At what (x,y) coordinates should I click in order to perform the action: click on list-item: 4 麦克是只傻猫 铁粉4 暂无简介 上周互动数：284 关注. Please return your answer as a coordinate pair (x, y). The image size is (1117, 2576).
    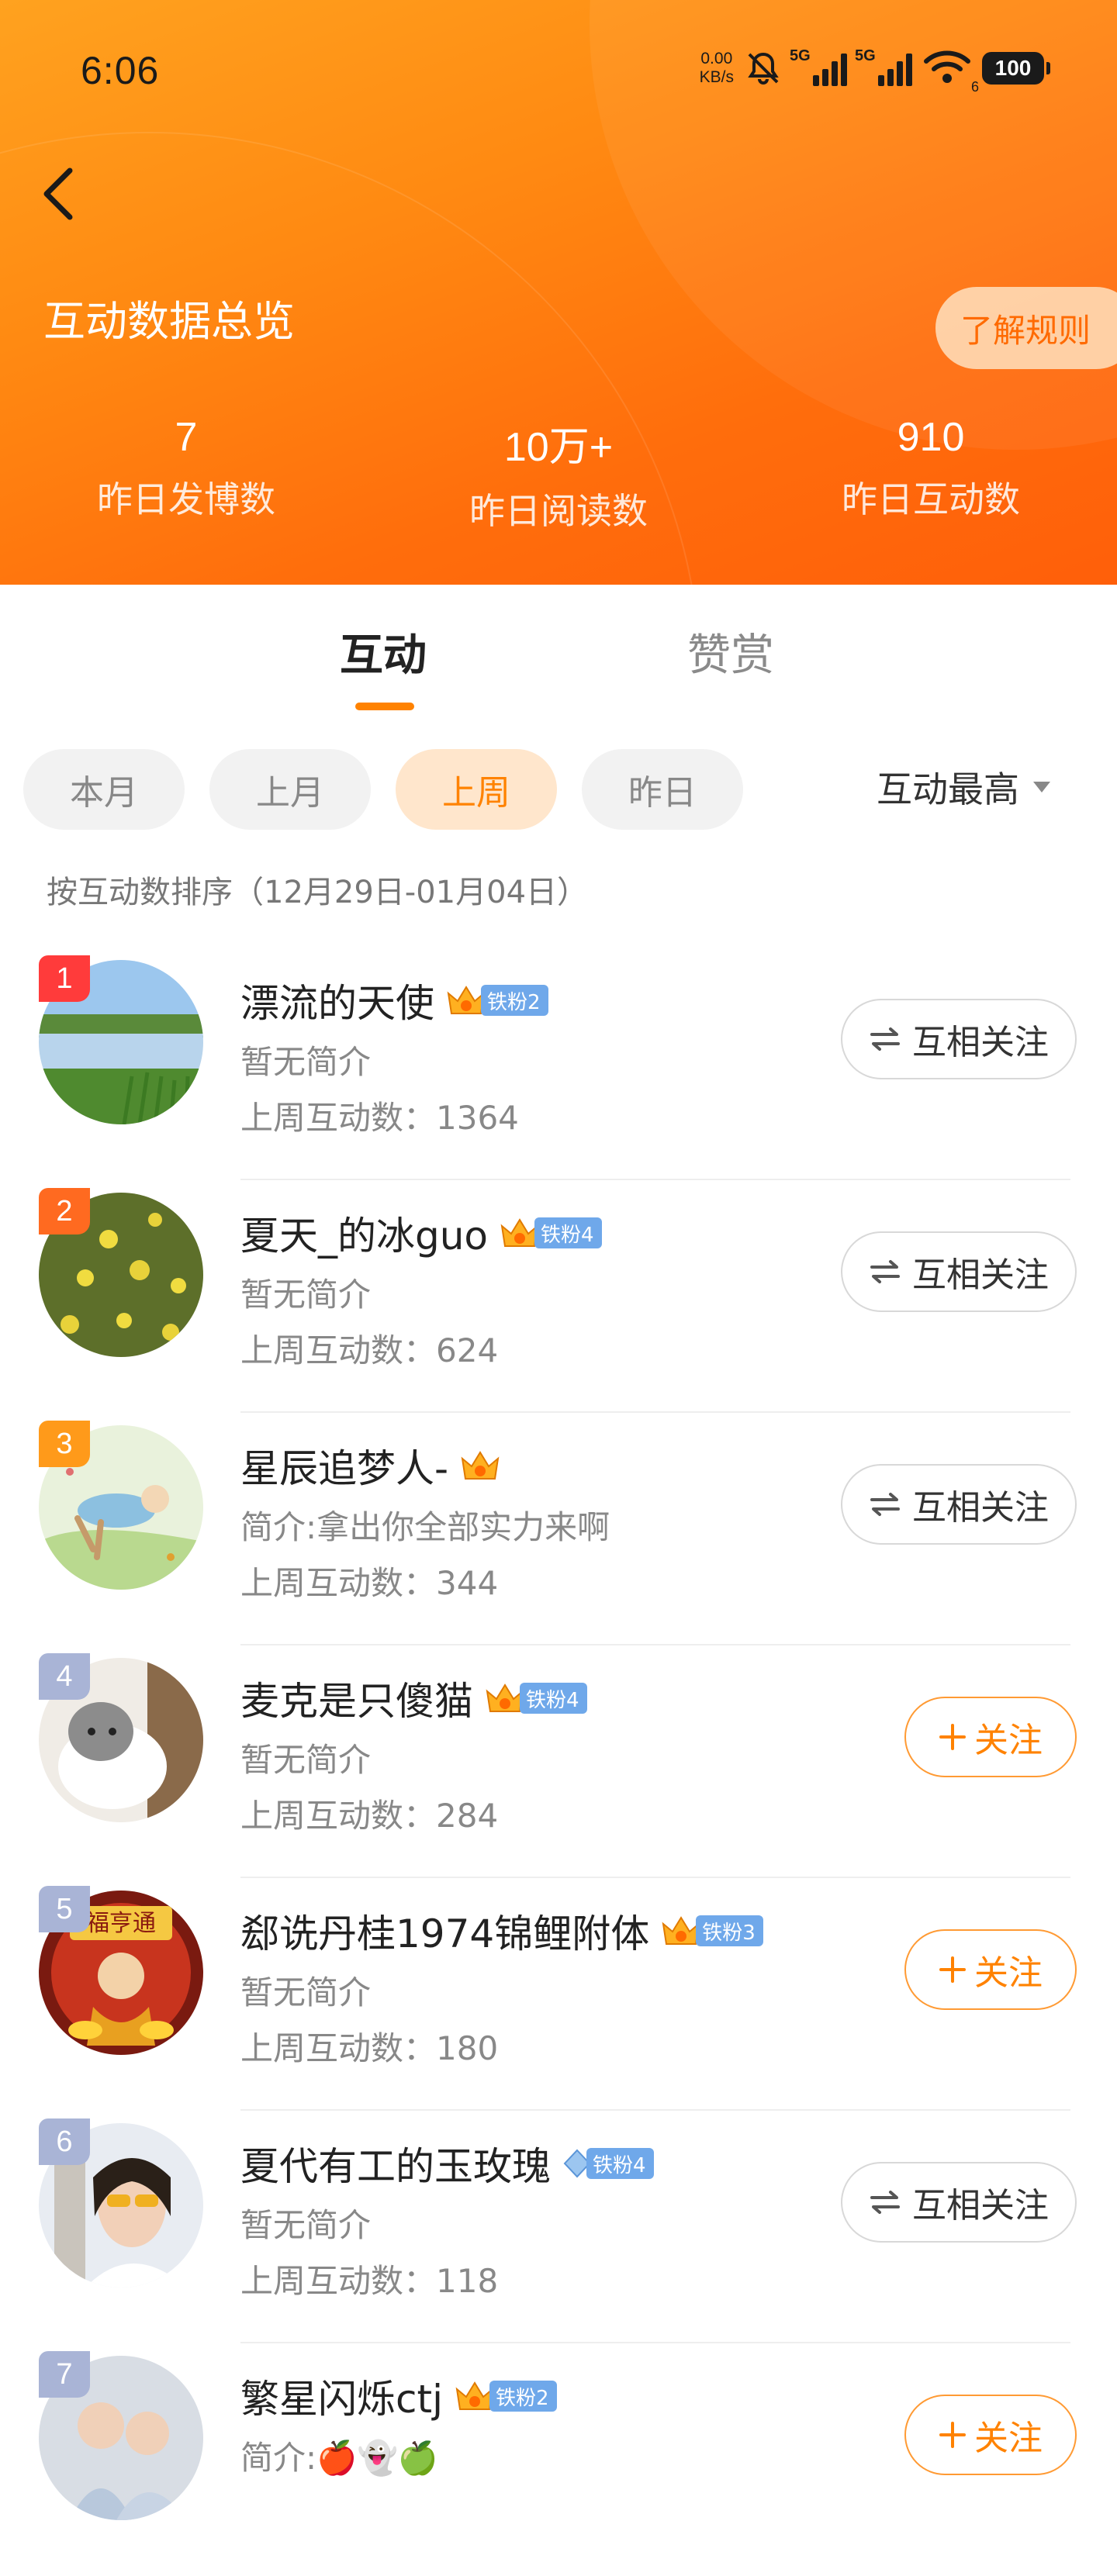
    Looking at the image, I should click on (558, 1762).